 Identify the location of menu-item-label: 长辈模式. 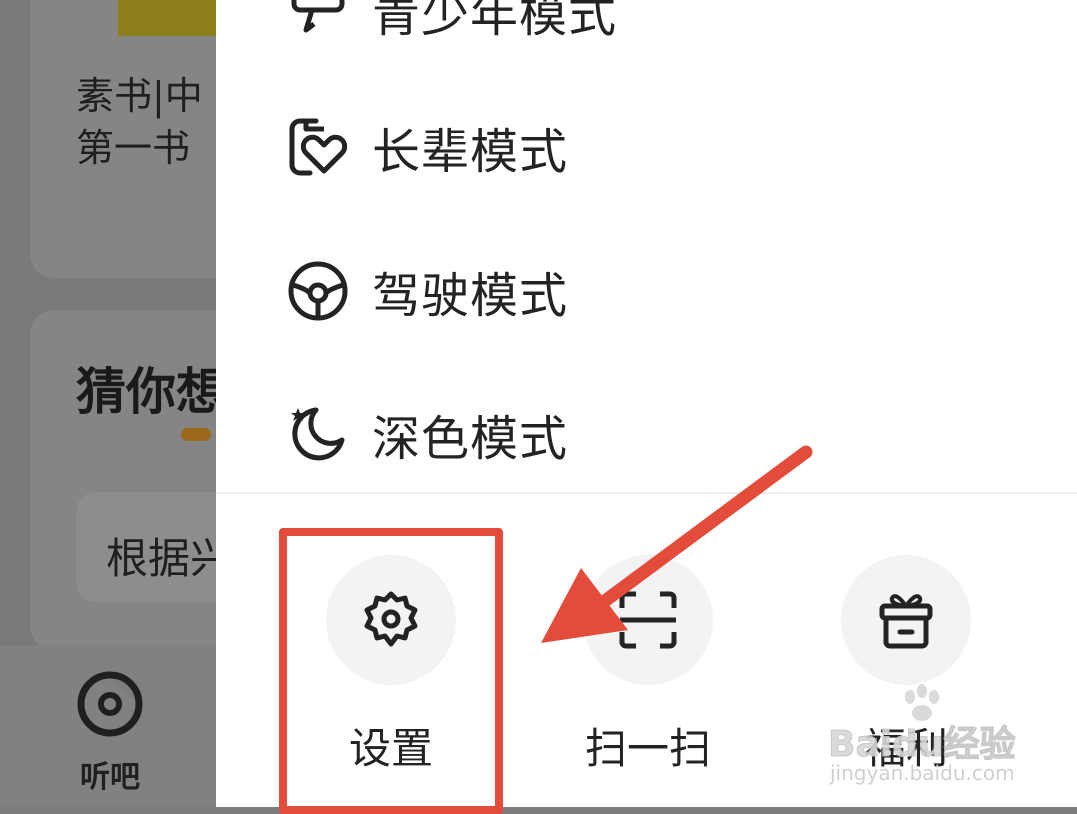
(470, 152).